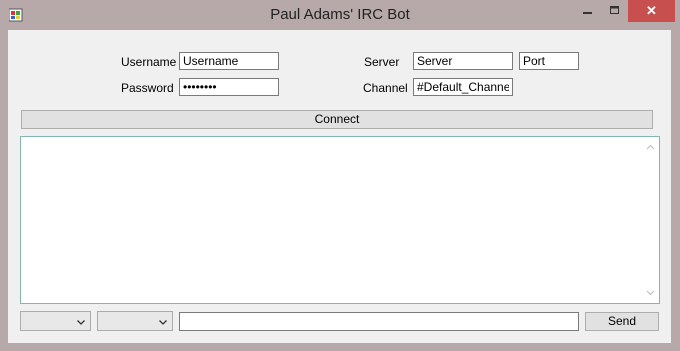 The image size is (680, 351). What do you see at coordinates (650, 220) in the screenshot?
I see `log-scrollbar` at bounding box center [650, 220].